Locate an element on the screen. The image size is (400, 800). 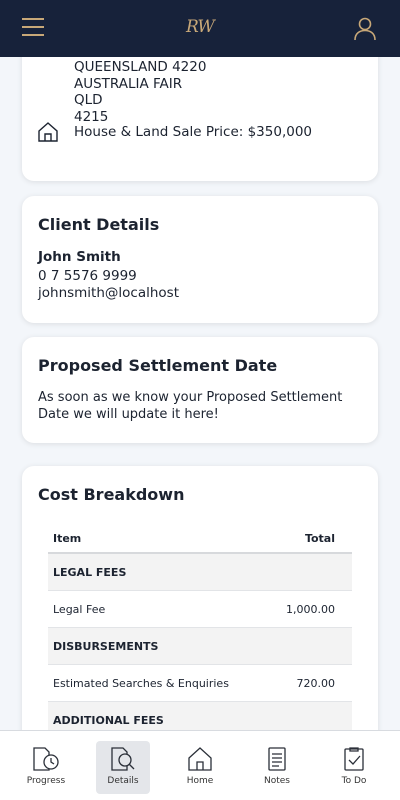
nav-label-notes: Notes is located at coordinates (277, 781).